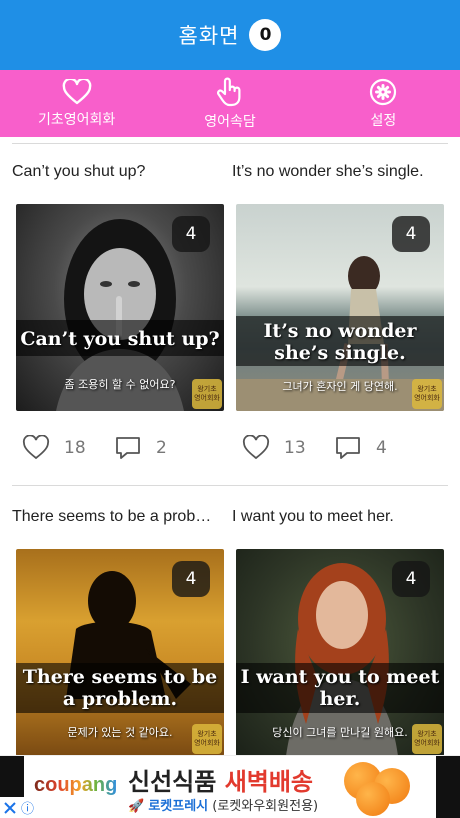  What do you see at coordinates (340, 688) in the screenshot?
I see `overlay-english: I want you to meet her.` at bounding box center [340, 688].